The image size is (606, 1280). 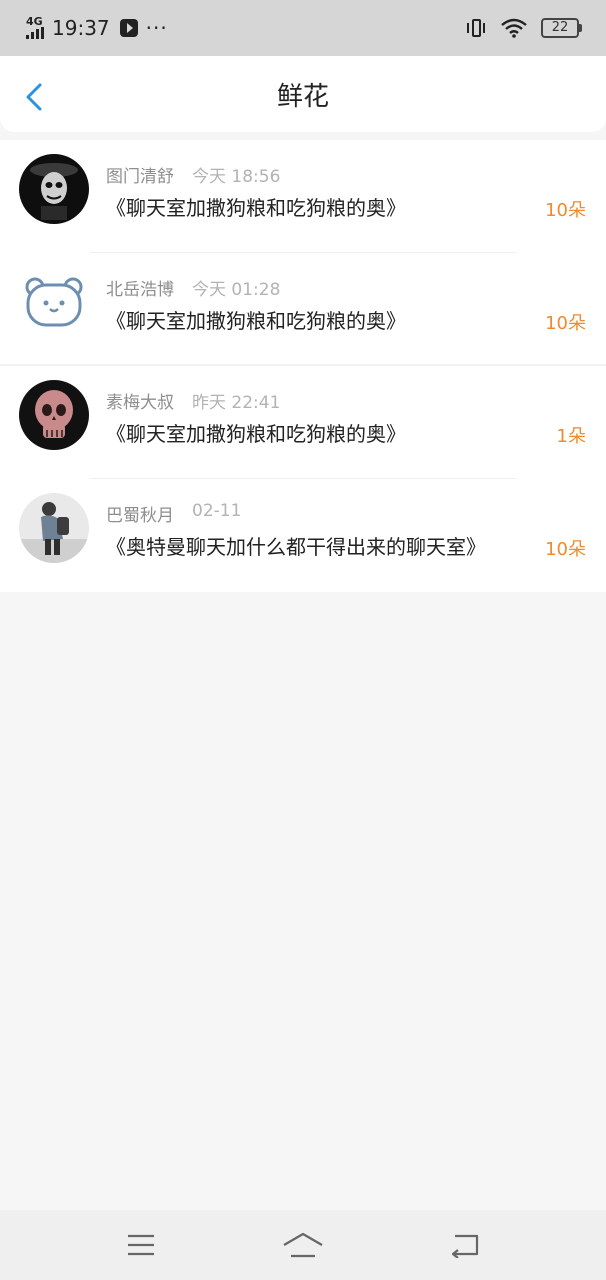 I want to click on timestamp: 02-11, so click(x=217, y=511).